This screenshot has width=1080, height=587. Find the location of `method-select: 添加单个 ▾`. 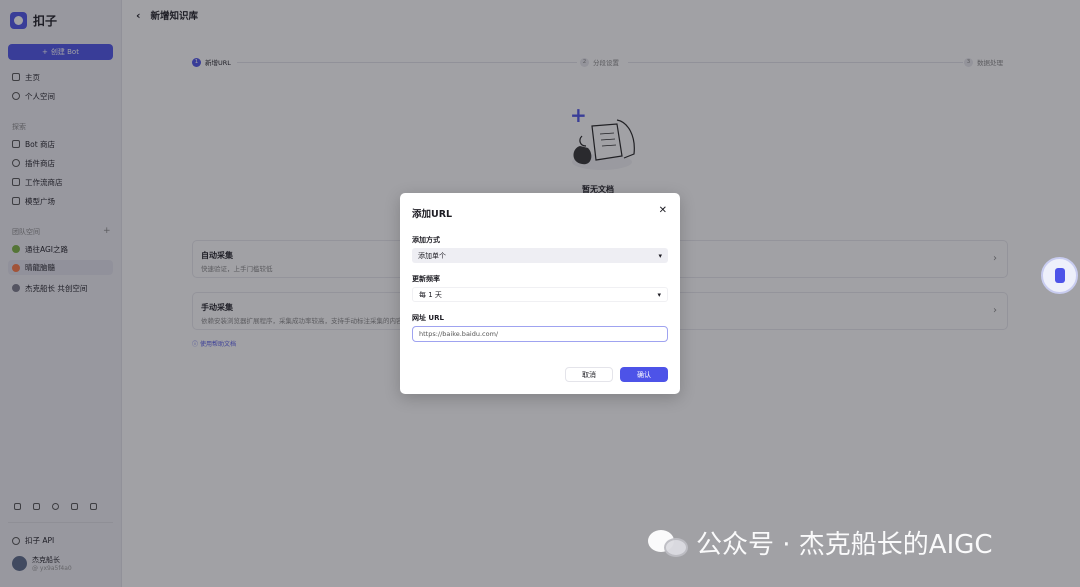

method-select: 添加单个 ▾ is located at coordinates (540, 255).